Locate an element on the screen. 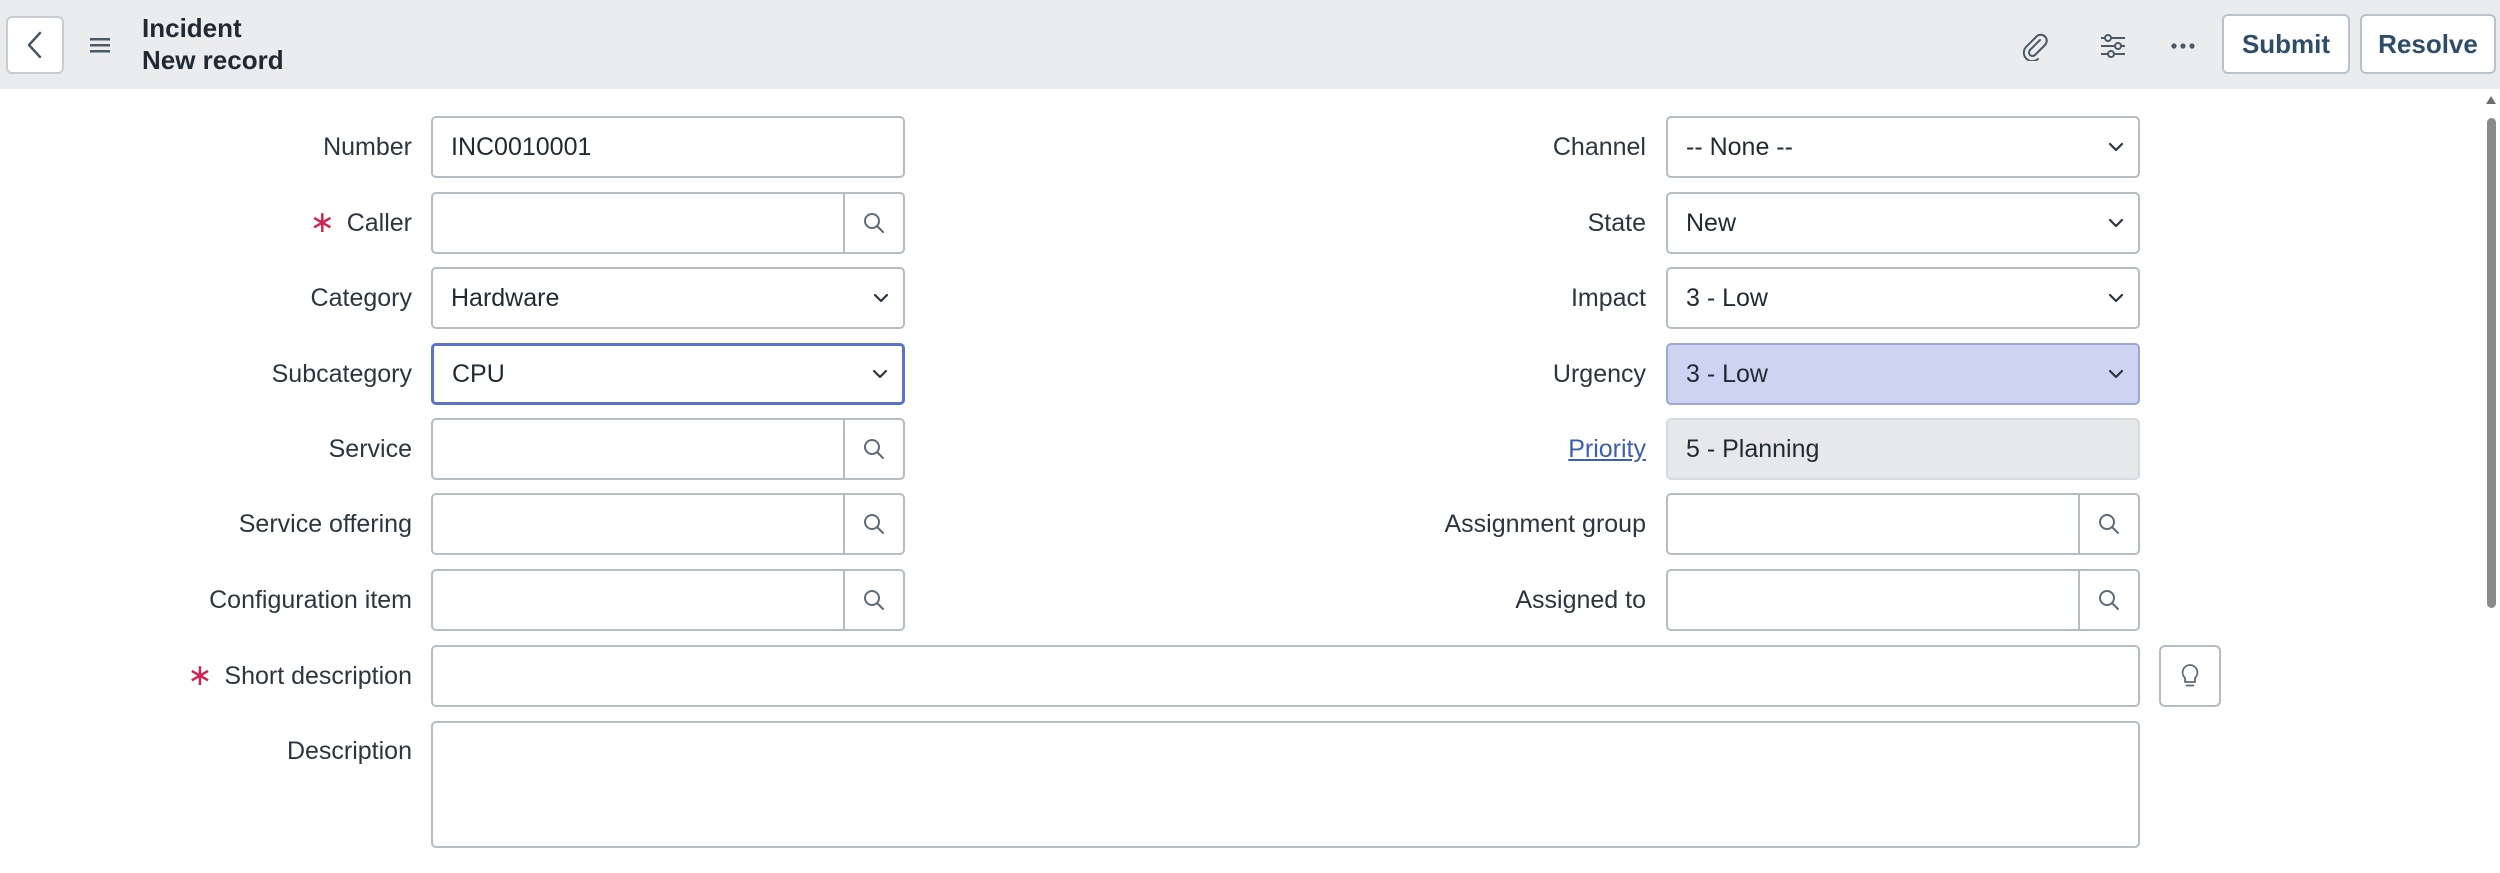  chevron-left-icon is located at coordinates (34, 45).